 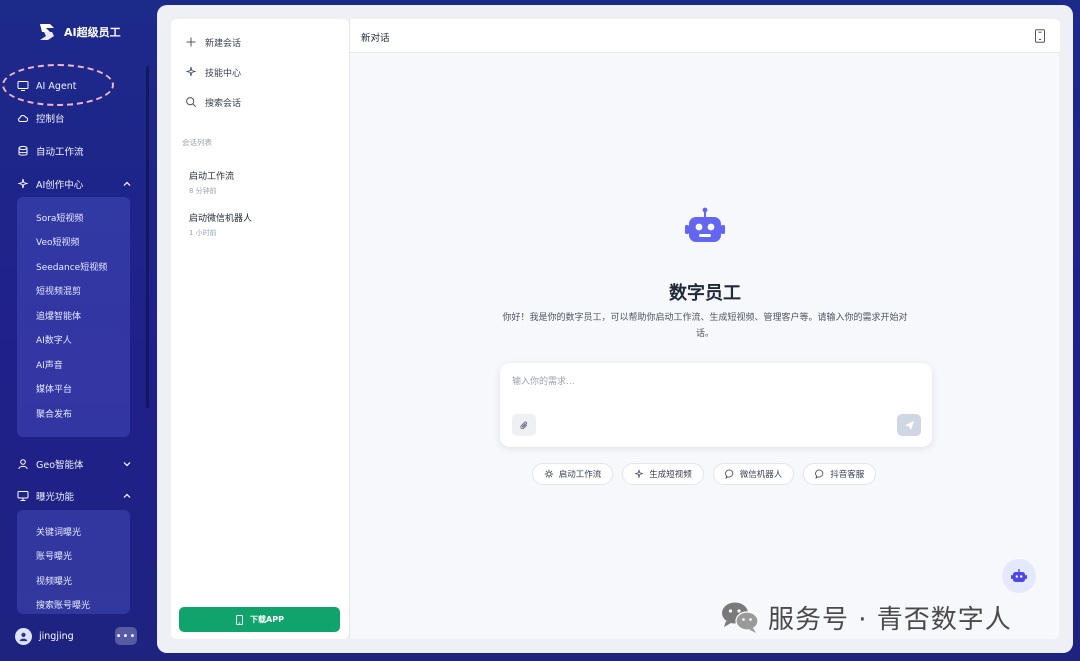 I want to click on sidebar-item-label: 曝光功能, so click(x=55, y=497).